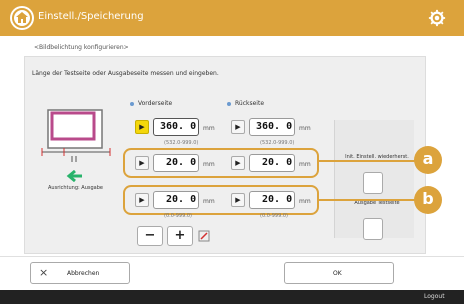  I want to click on select-a-front: ▶, so click(142, 163).